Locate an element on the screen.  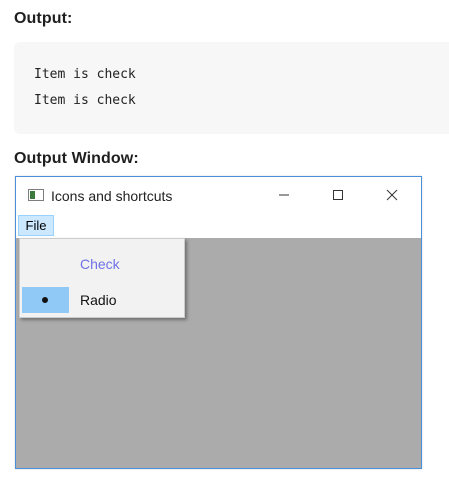
output-window-heading: Output Window: is located at coordinates (76, 158).